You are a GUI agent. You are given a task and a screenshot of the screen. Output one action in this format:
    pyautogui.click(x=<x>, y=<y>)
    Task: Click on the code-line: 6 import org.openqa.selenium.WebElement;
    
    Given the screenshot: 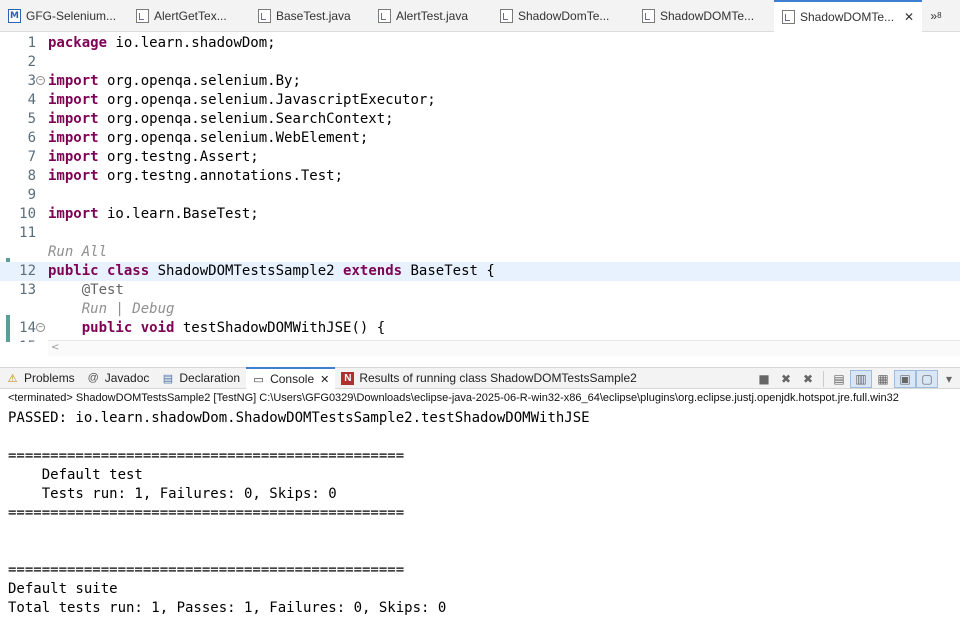 What is the action you would take?
    pyautogui.click(x=480, y=138)
    